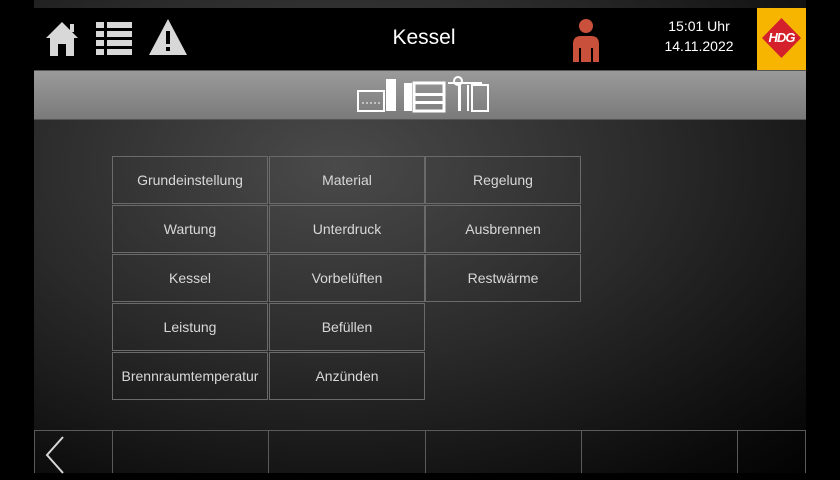  I want to click on menu-item-regelung: Regelung, so click(503, 180).